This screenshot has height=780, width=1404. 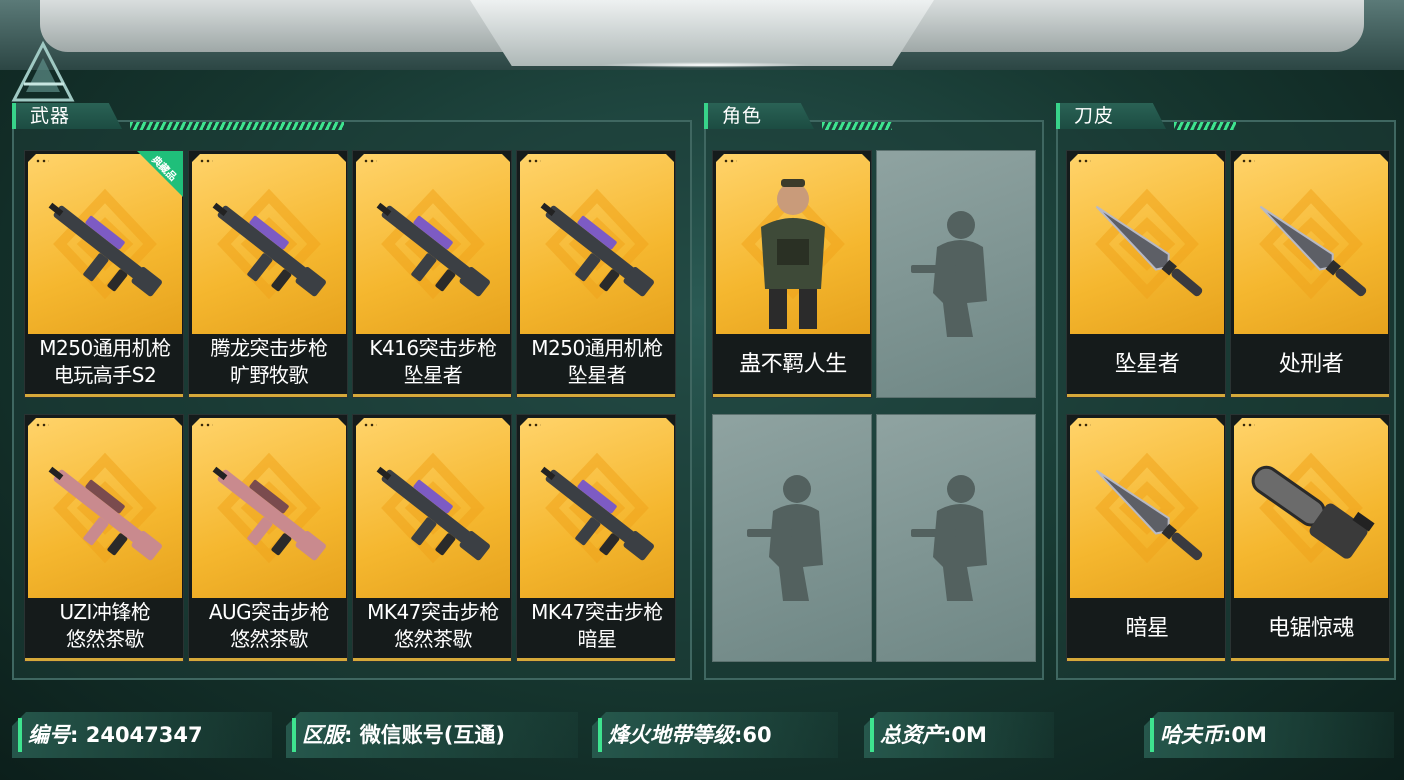 What do you see at coordinates (268, 362) in the screenshot?
I see `card-name: 腾龙突击步枪 旷野牧歌` at bounding box center [268, 362].